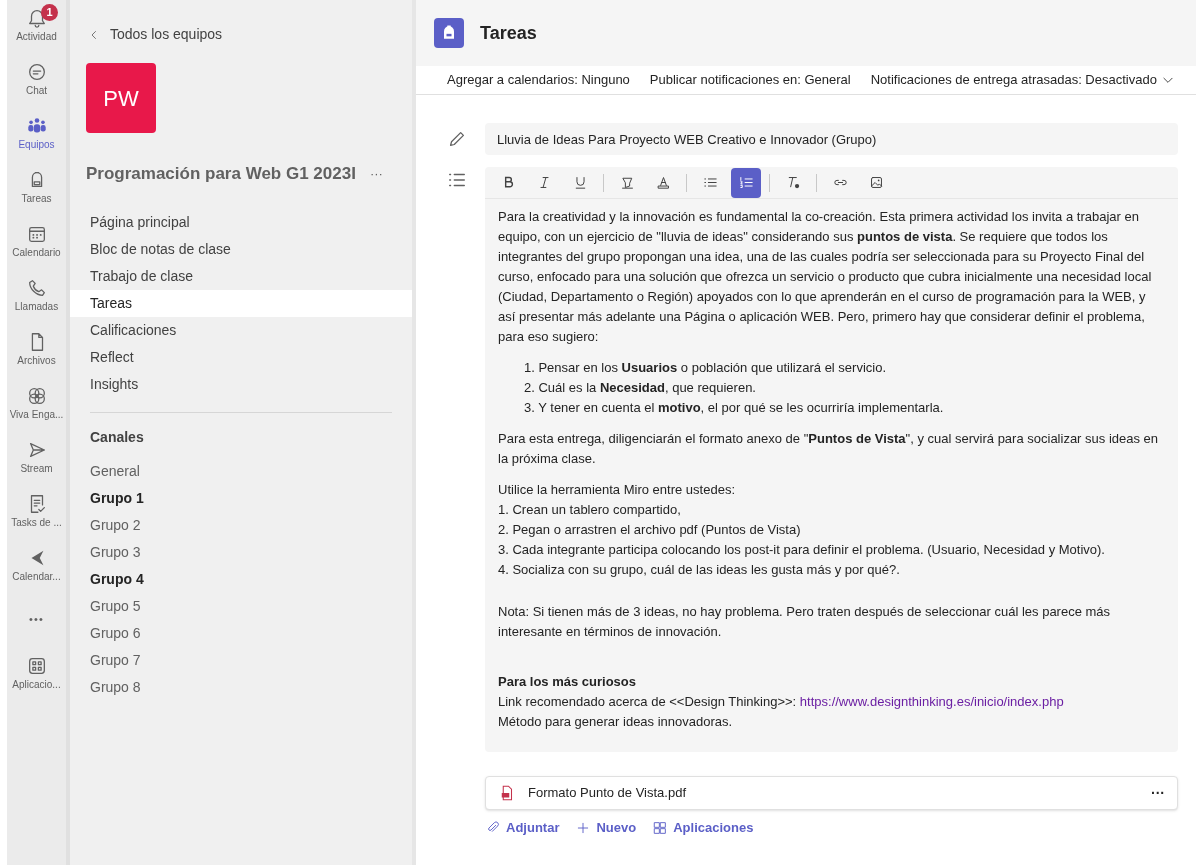  Describe the element at coordinates (781, 702) in the screenshot. I see `paragraph: Link recomendado acerca de <<Design Thinking>>: https://www.designthinking.es/inicio/index.php` at that location.